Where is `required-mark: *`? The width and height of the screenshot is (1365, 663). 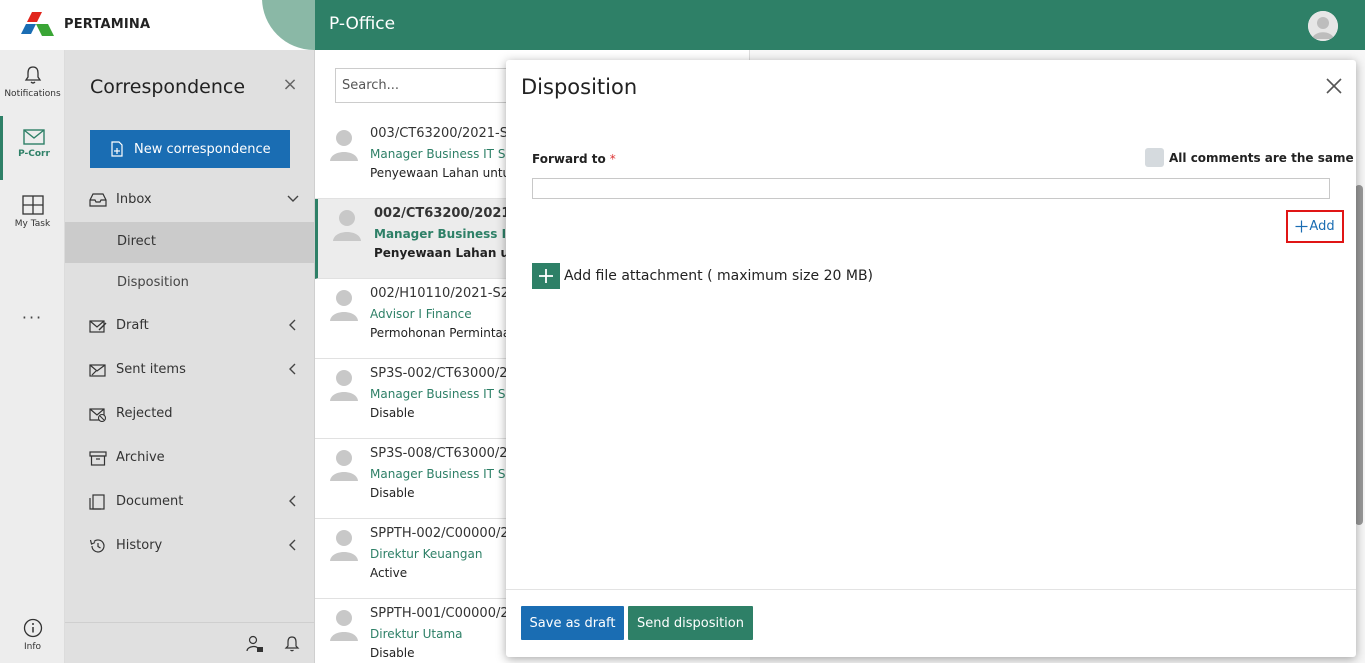
required-mark: * is located at coordinates (612, 159).